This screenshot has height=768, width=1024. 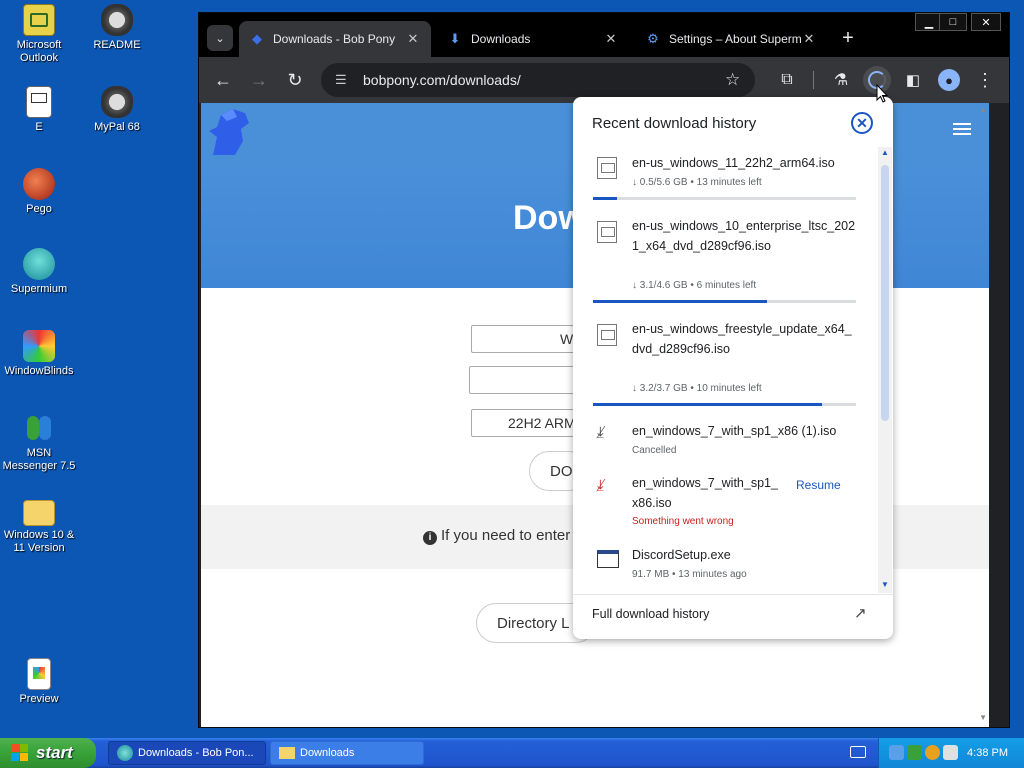 What do you see at coordinates (343, 80) in the screenshot?
I see `site-info-icon: ☰` at bounding box center [343, 80].